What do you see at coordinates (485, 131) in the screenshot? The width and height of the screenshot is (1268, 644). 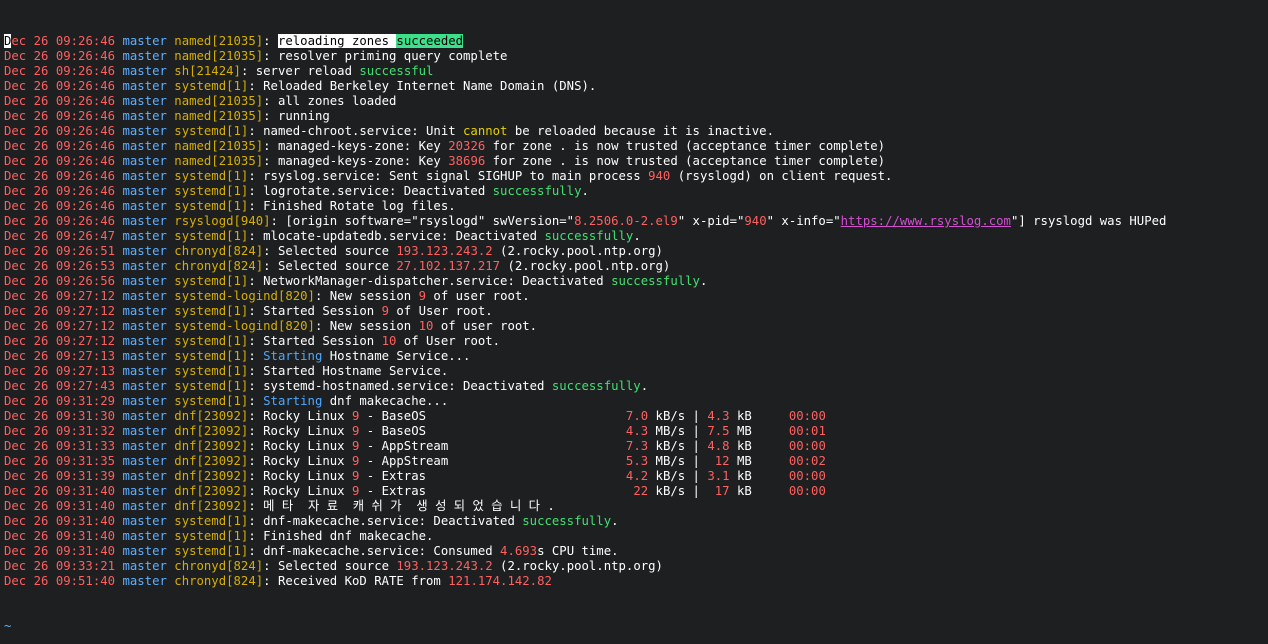 I see `log-warning-word: cannot` at bounding box center [485, 131].